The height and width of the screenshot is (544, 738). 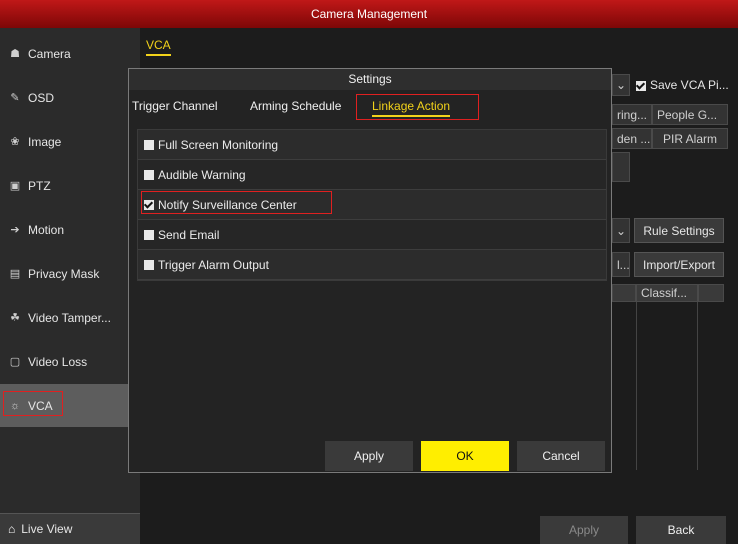 What do you see at coordinates (70, 97) in the screenshot?
I see `sidebar-item-osd: ✎ OSD` at bounding box center [70, 97].